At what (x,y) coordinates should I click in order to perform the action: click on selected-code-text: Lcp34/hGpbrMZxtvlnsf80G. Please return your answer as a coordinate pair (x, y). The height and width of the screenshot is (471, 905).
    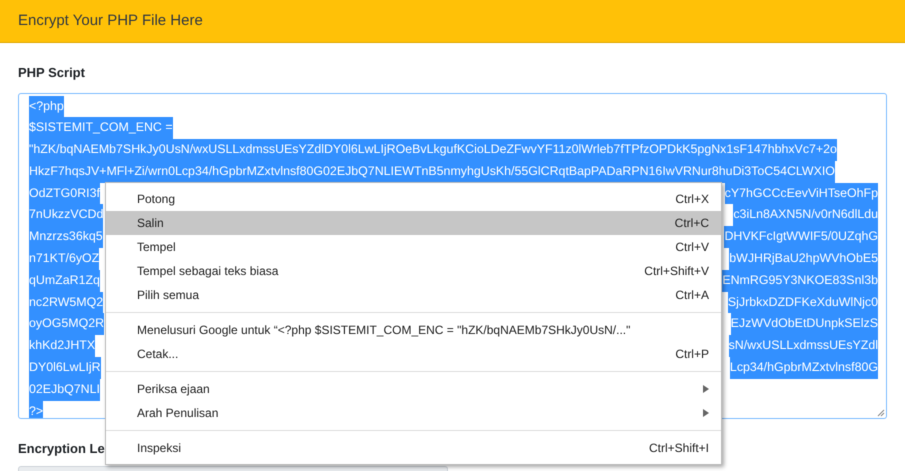
    Looking at the image, I should click on (804, 368).